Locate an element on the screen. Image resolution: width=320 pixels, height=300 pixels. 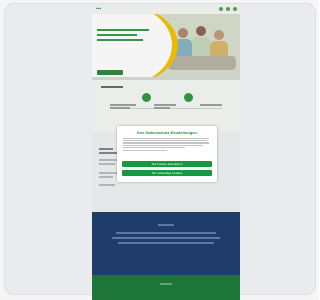
search-icon is located at coordinates (221, 9).